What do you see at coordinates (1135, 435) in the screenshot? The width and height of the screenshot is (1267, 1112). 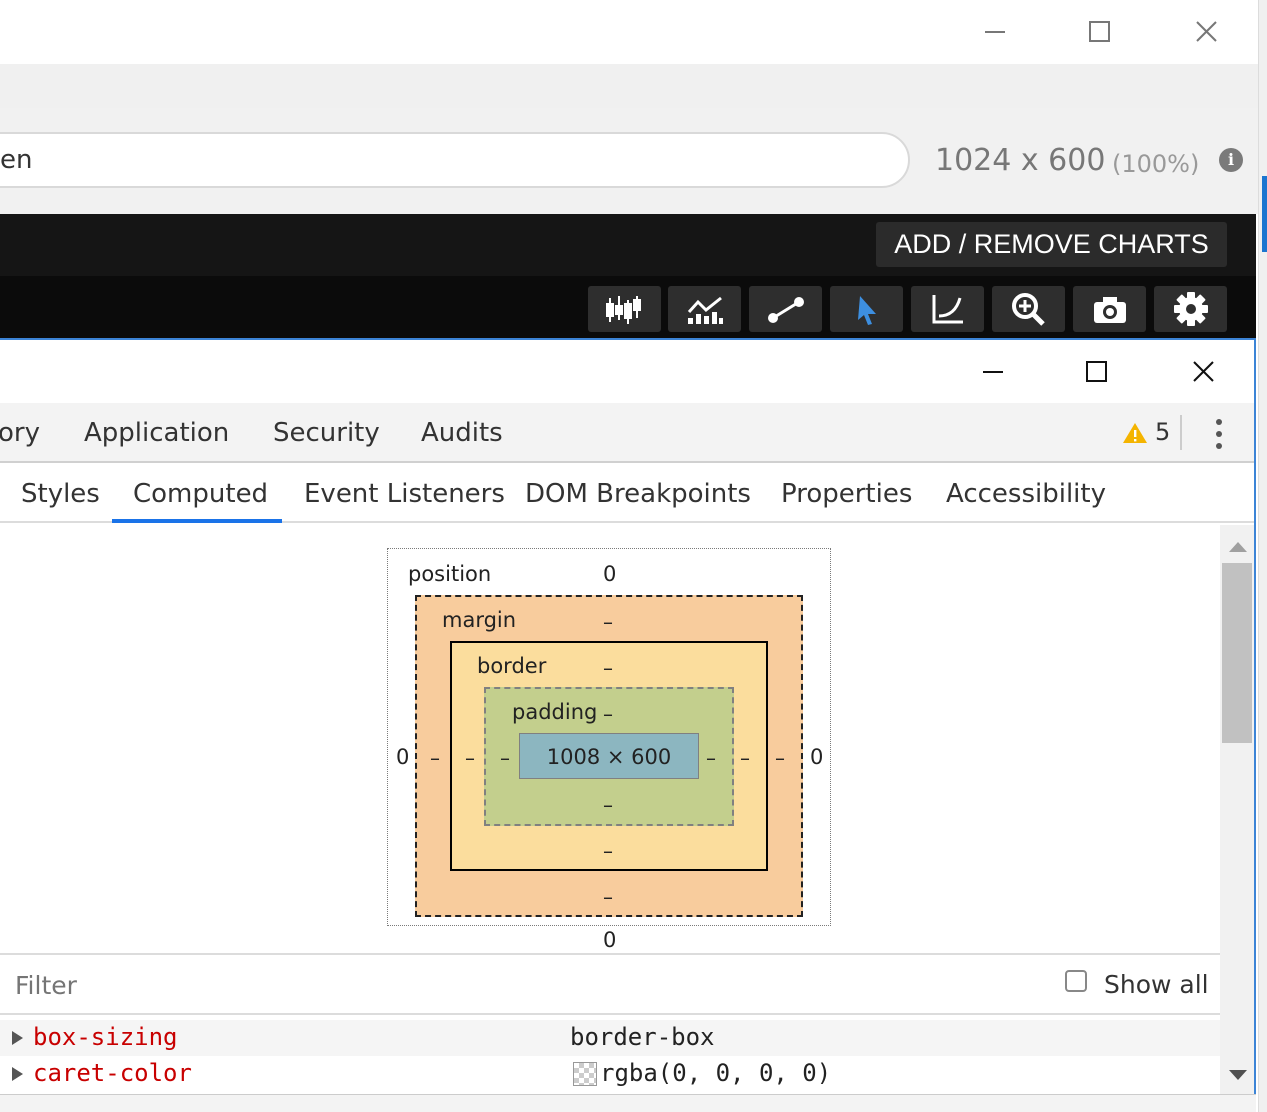 I see `warning-icon` at bounding box center [1135, 435].